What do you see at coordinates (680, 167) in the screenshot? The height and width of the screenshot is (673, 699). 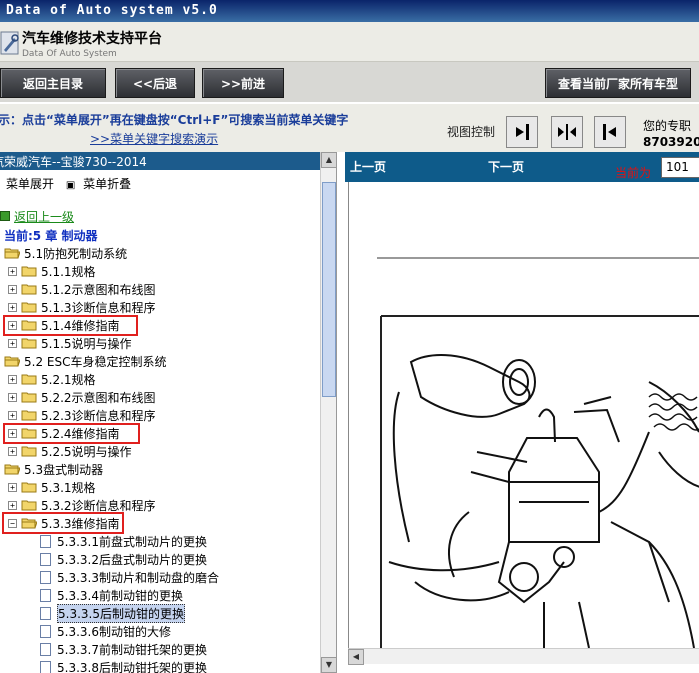 I see `page-number-input: 101` at bounding box center [680, 167].